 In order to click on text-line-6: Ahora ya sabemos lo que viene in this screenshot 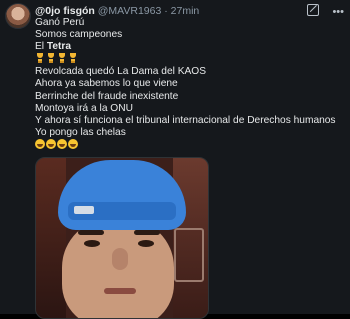, I will do `click(106, 84)`.